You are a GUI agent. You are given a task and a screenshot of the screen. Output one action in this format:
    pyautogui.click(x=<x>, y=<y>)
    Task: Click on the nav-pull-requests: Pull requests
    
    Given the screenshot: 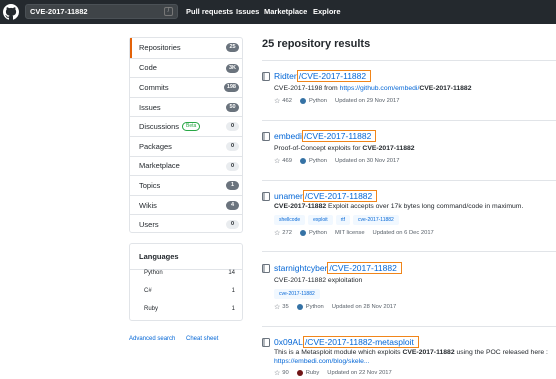 What is the action you would take?
    pyautogui.click(x=209, y=11)
    